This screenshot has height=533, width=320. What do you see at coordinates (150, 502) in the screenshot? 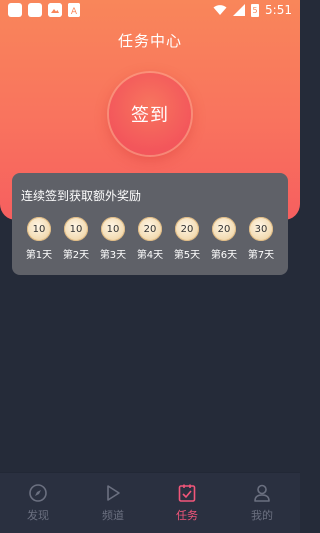
I see `bottom-tab-bar: 发现 频道 任务 我的` at bounding box center [150, 502].